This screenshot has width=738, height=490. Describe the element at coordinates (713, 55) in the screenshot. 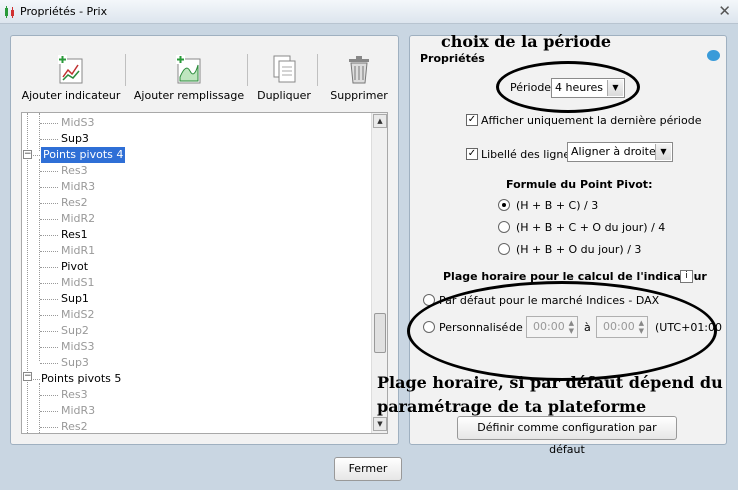

I see `help-bubble-icon` at that location.